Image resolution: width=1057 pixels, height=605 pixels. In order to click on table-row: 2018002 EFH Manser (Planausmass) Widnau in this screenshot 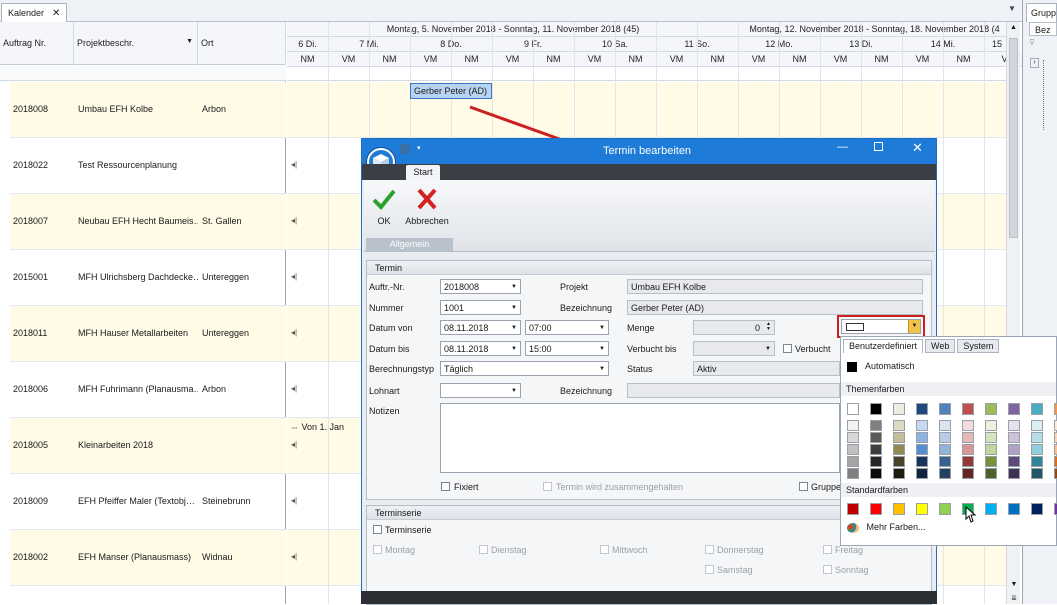, I will do `click(143, 558)`.